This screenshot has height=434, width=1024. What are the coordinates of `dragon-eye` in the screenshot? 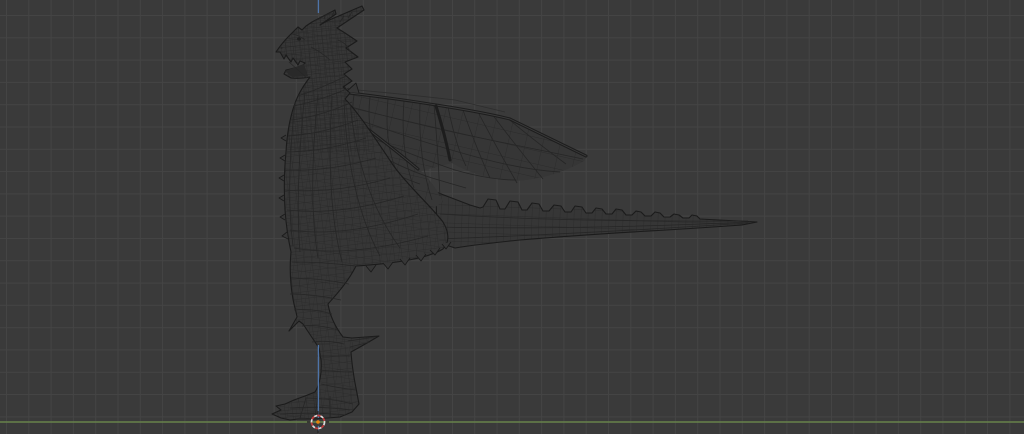 It's located at (299, 39).